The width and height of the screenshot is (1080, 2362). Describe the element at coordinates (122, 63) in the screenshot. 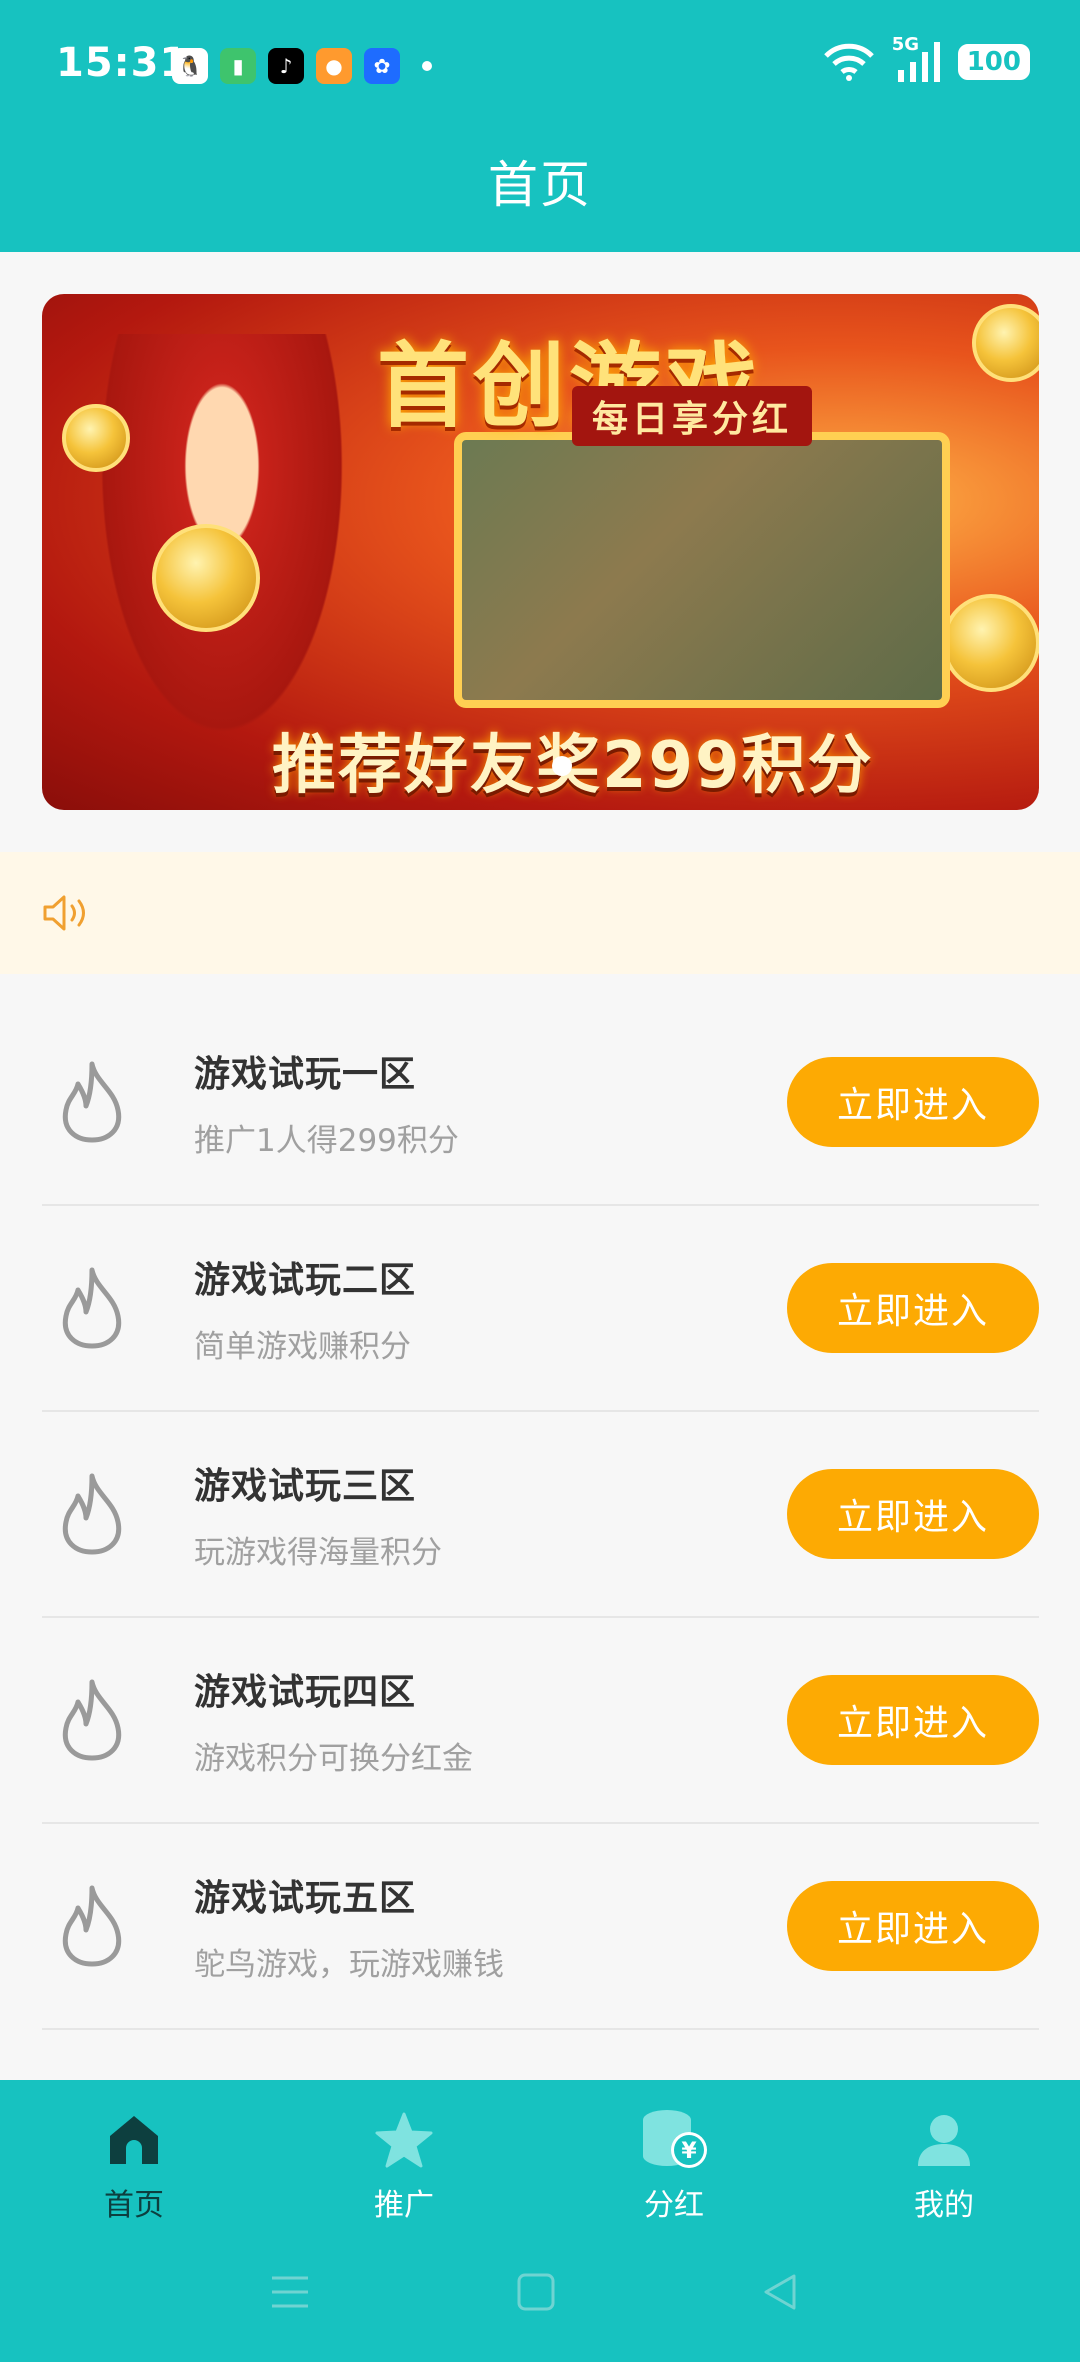

I see `status-time: 15:31` at that location.